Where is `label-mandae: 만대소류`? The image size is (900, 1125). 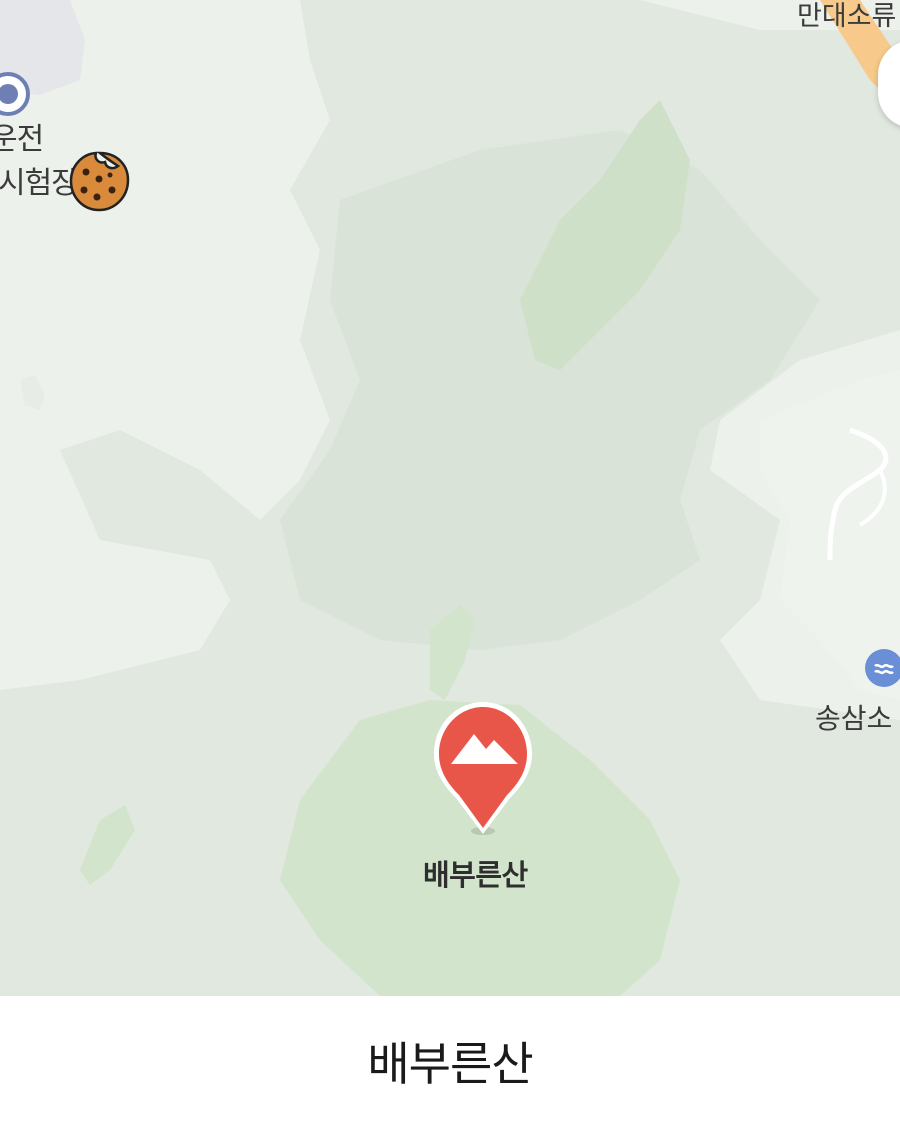
label-mandae: 만대소류 is located at coordinates (846, 16).